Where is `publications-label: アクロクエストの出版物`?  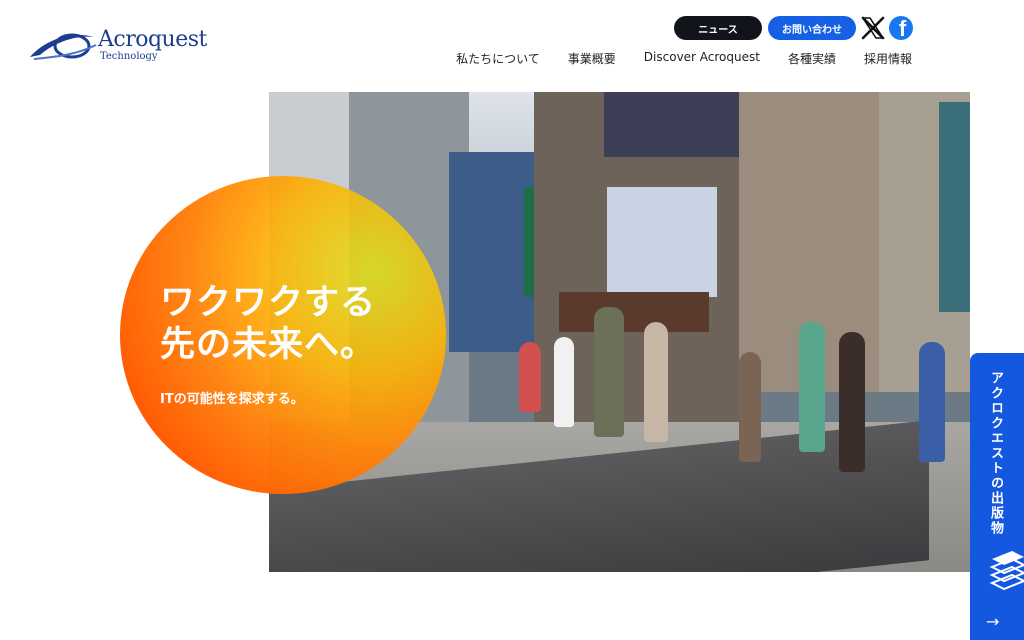 publications-label: アクロクエストの出版物 is located at coordinates (995, 453).